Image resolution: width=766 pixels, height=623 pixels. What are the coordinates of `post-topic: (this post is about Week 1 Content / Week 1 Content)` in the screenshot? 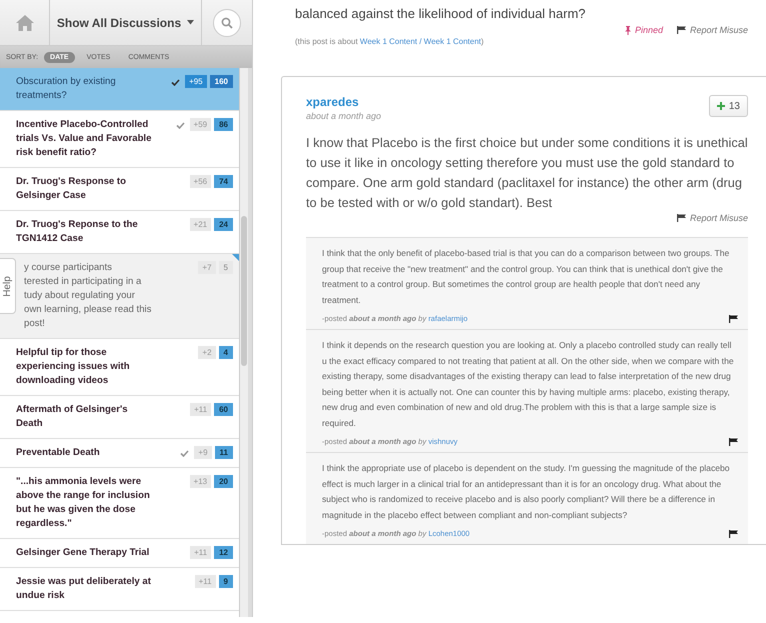 It's located at (389, 41).